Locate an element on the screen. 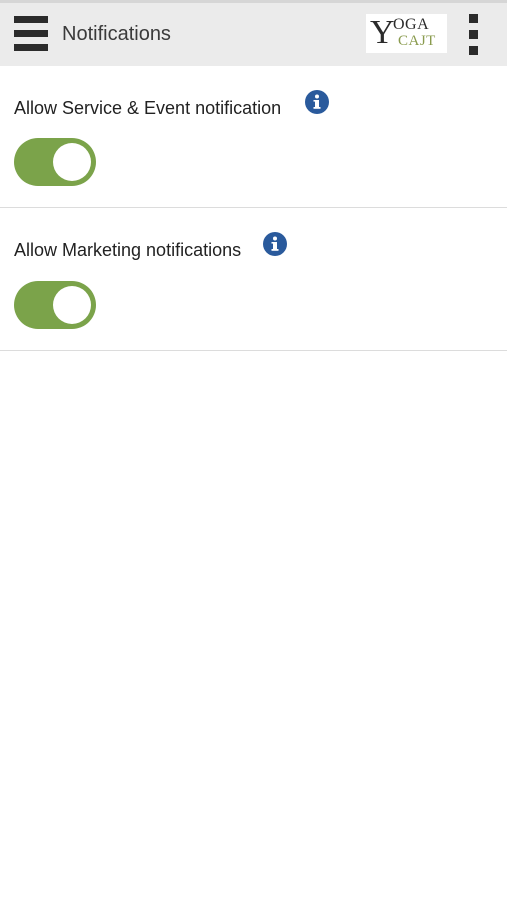 The image size is (507, 900). status-strip is located at coordinates (253, 1).